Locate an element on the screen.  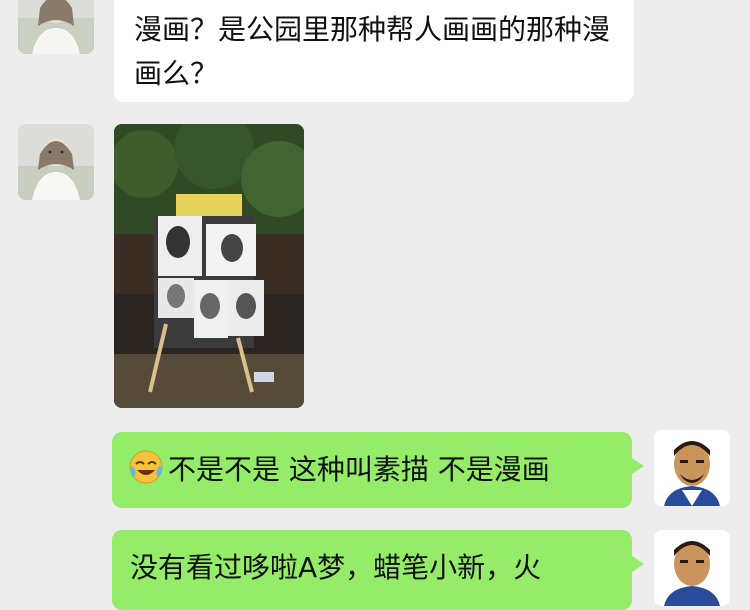
outgoing-message-bubble: 没有看过哆啦A梦，蜡笔小新，火 is located at coordinates (378, 570).